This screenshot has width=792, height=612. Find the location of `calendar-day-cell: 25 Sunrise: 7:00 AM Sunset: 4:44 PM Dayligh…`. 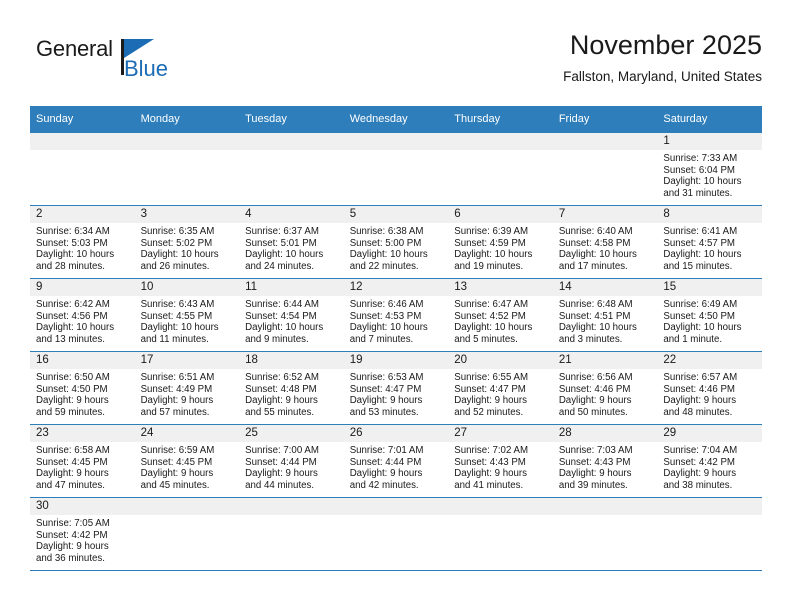

calendar-day-cell: 25 Sunrise: 7:00 AM Sunset: 4:44 PM Dayligh… is located at coordinates (291, 461).